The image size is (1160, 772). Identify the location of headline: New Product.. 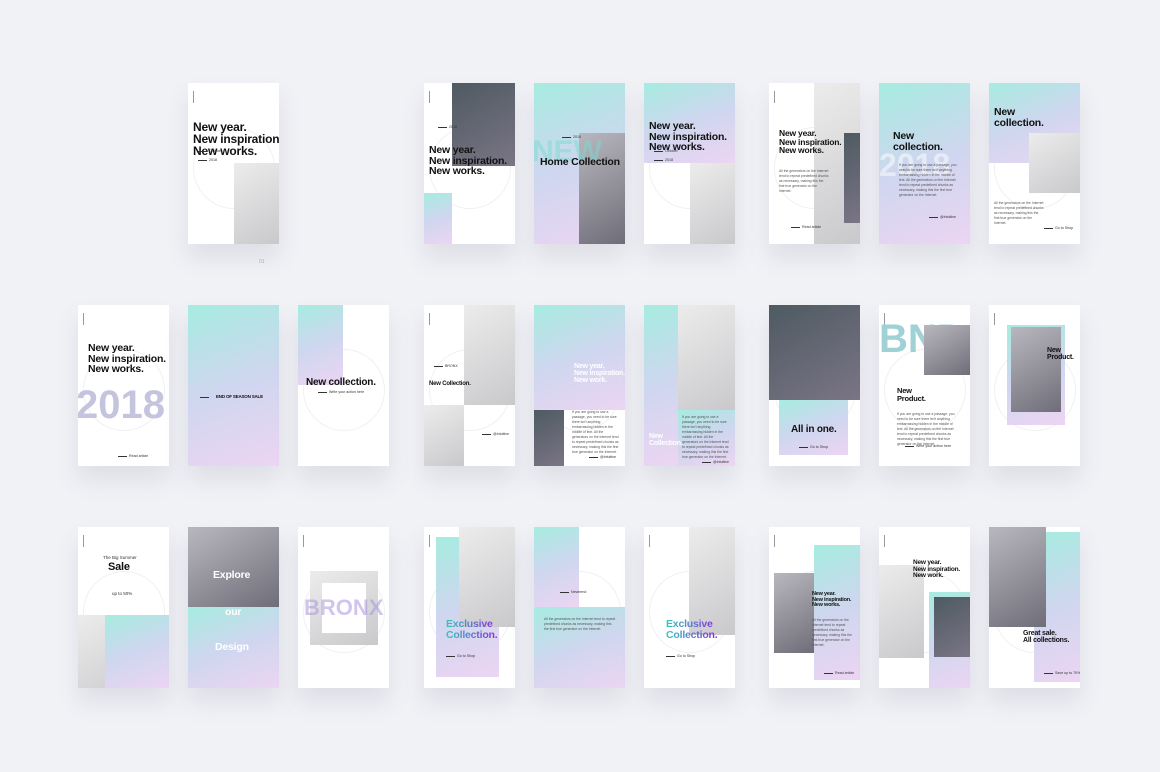
(911, 394).